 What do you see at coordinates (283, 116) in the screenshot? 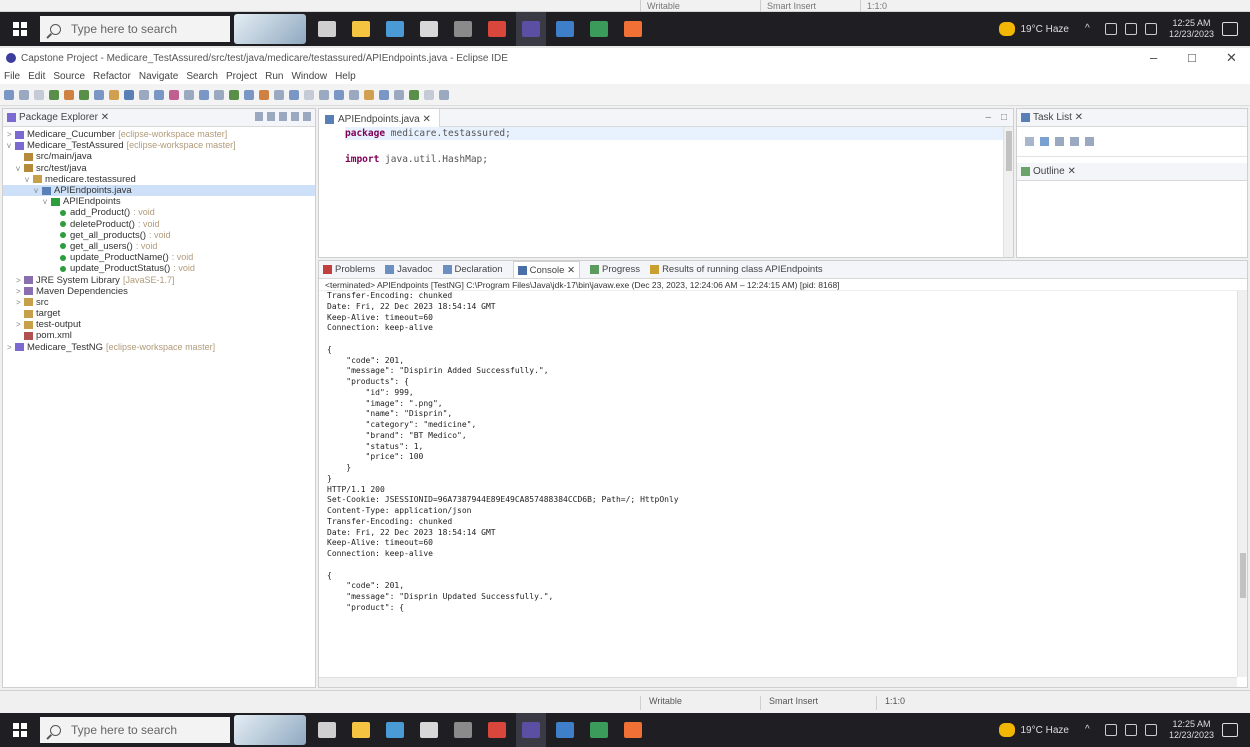
I see `view-menu-icon` at bounding box center [283, 116].